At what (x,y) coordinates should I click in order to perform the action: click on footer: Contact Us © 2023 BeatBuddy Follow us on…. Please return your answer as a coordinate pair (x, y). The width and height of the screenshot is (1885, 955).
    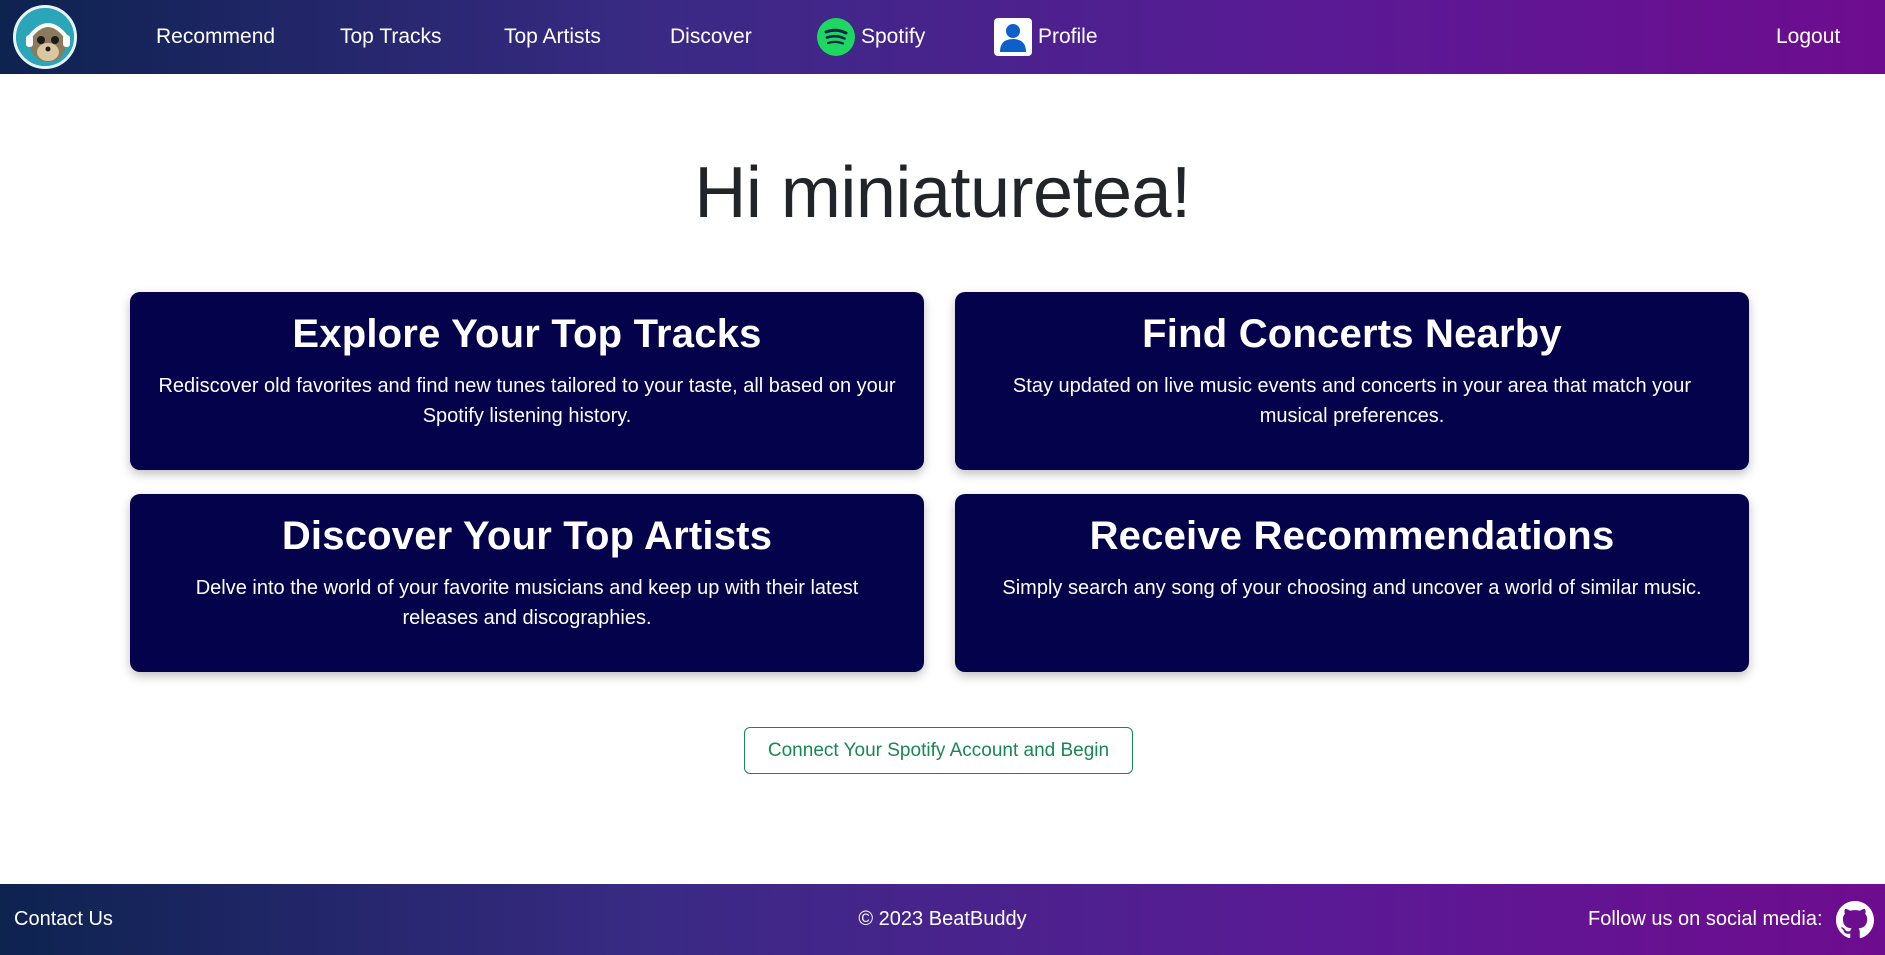
    Looking at the image, I should click on (942, 919).